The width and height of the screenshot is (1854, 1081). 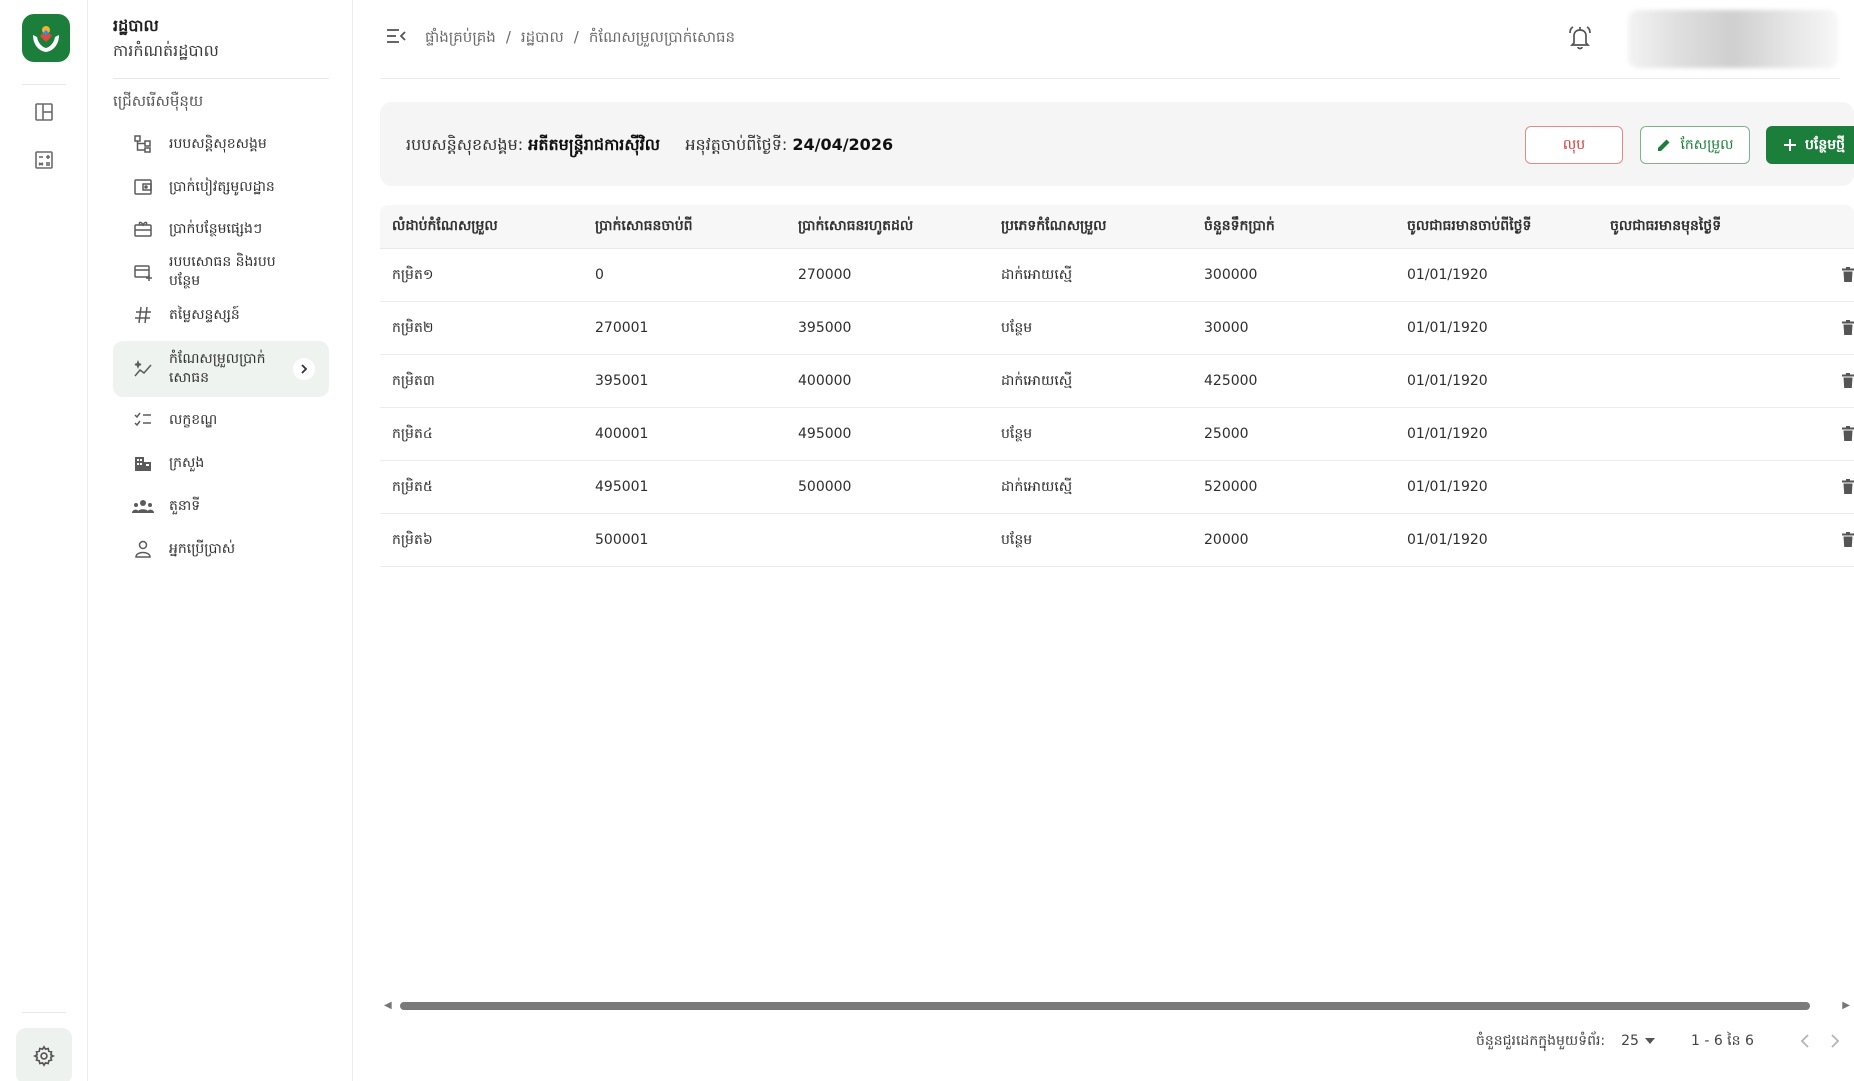 What do you see at coordinates (221, 549) in the screenshot?
I see `sidebar-item-users: អ្នកប្រើប្រាស់` at bounding box center [221, 549].